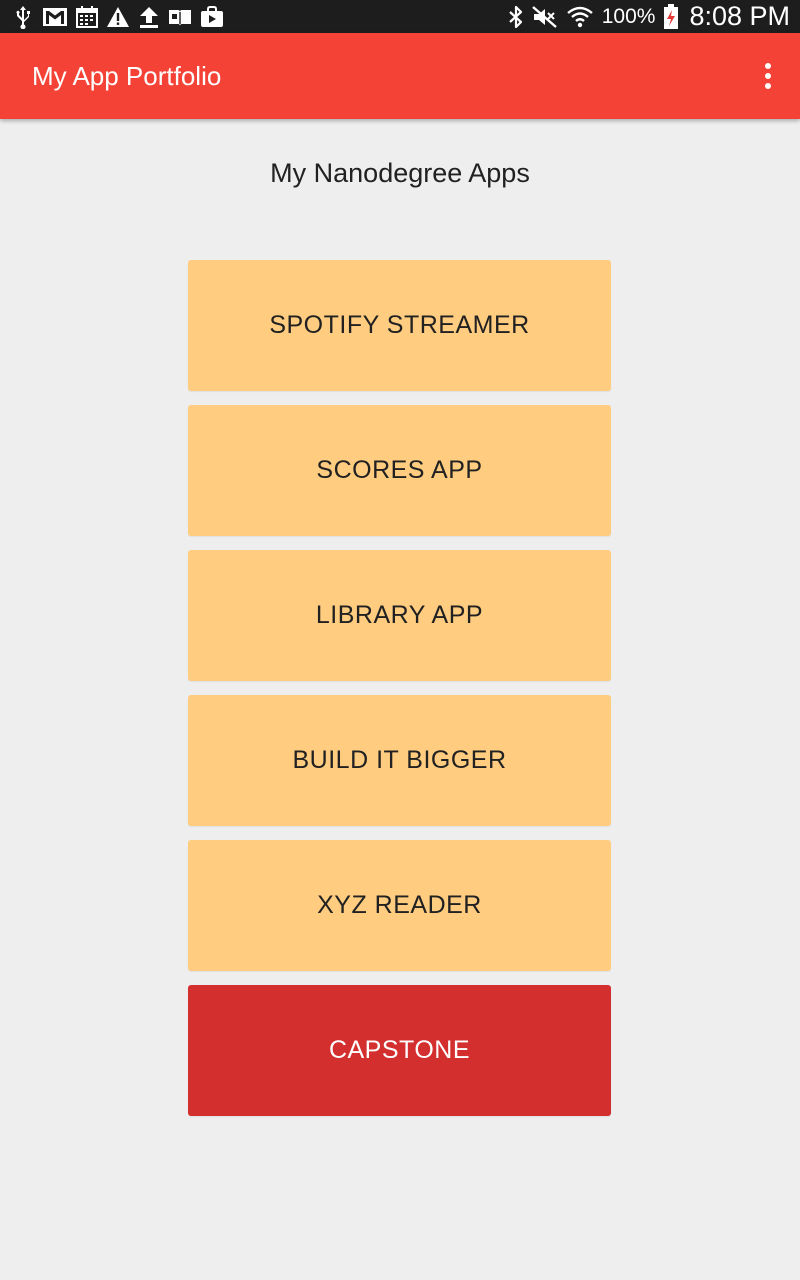 The height and width of the screenshot is (1280, 800). What do you see at coordinates (400, 16) in the screenshot?
I see `status-bar: 100% 8:08 PM` at bounding box center [400, 16].